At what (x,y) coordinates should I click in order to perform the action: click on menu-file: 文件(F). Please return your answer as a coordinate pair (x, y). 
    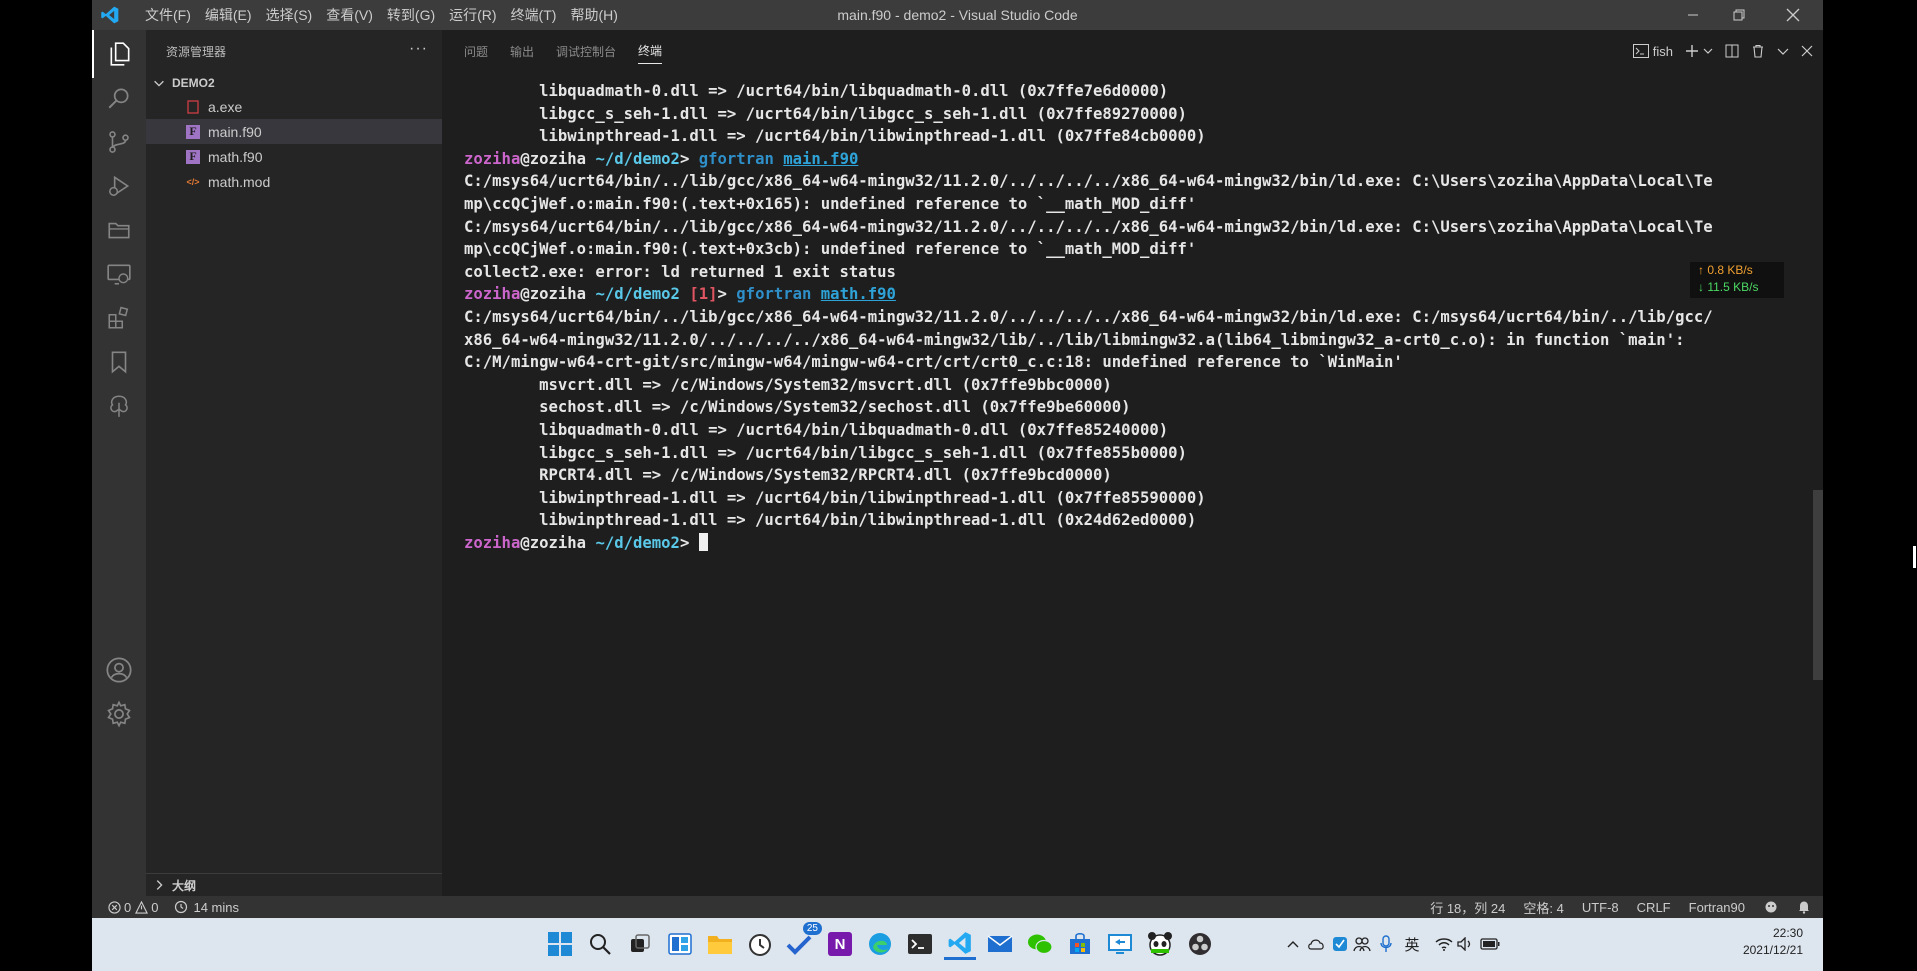
    Looking at the image, I should click on (168, 15).